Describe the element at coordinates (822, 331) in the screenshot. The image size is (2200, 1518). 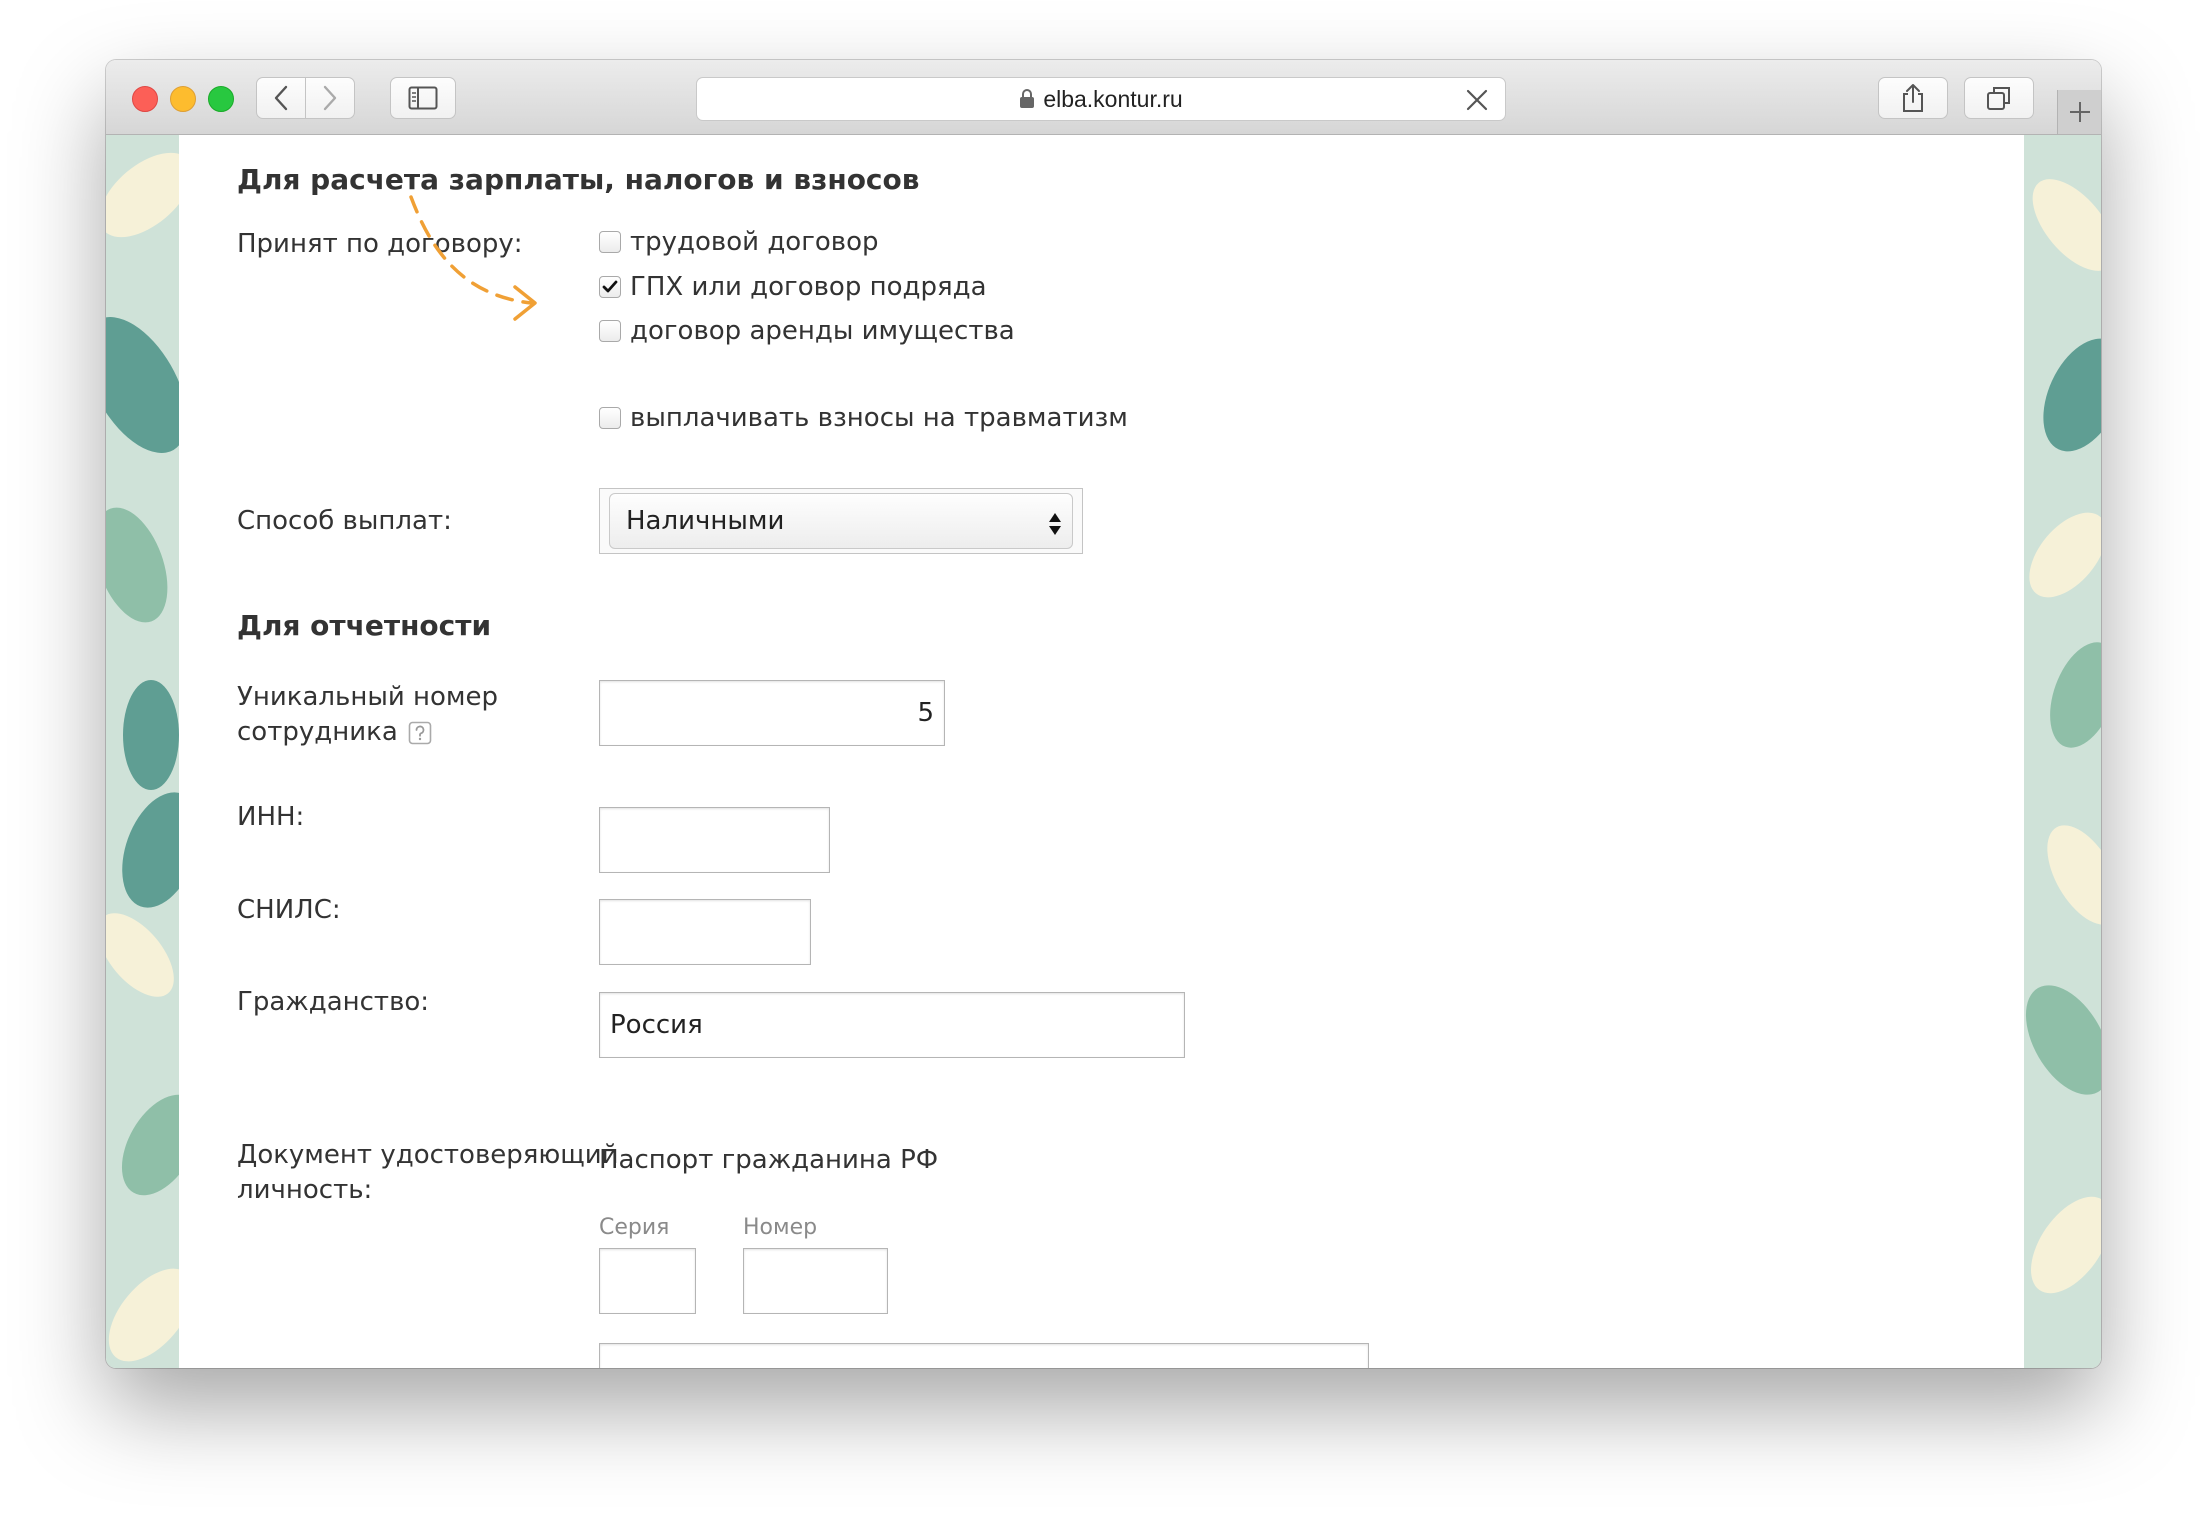
I see `checkbox-label: договор аренды имущества` at that location.